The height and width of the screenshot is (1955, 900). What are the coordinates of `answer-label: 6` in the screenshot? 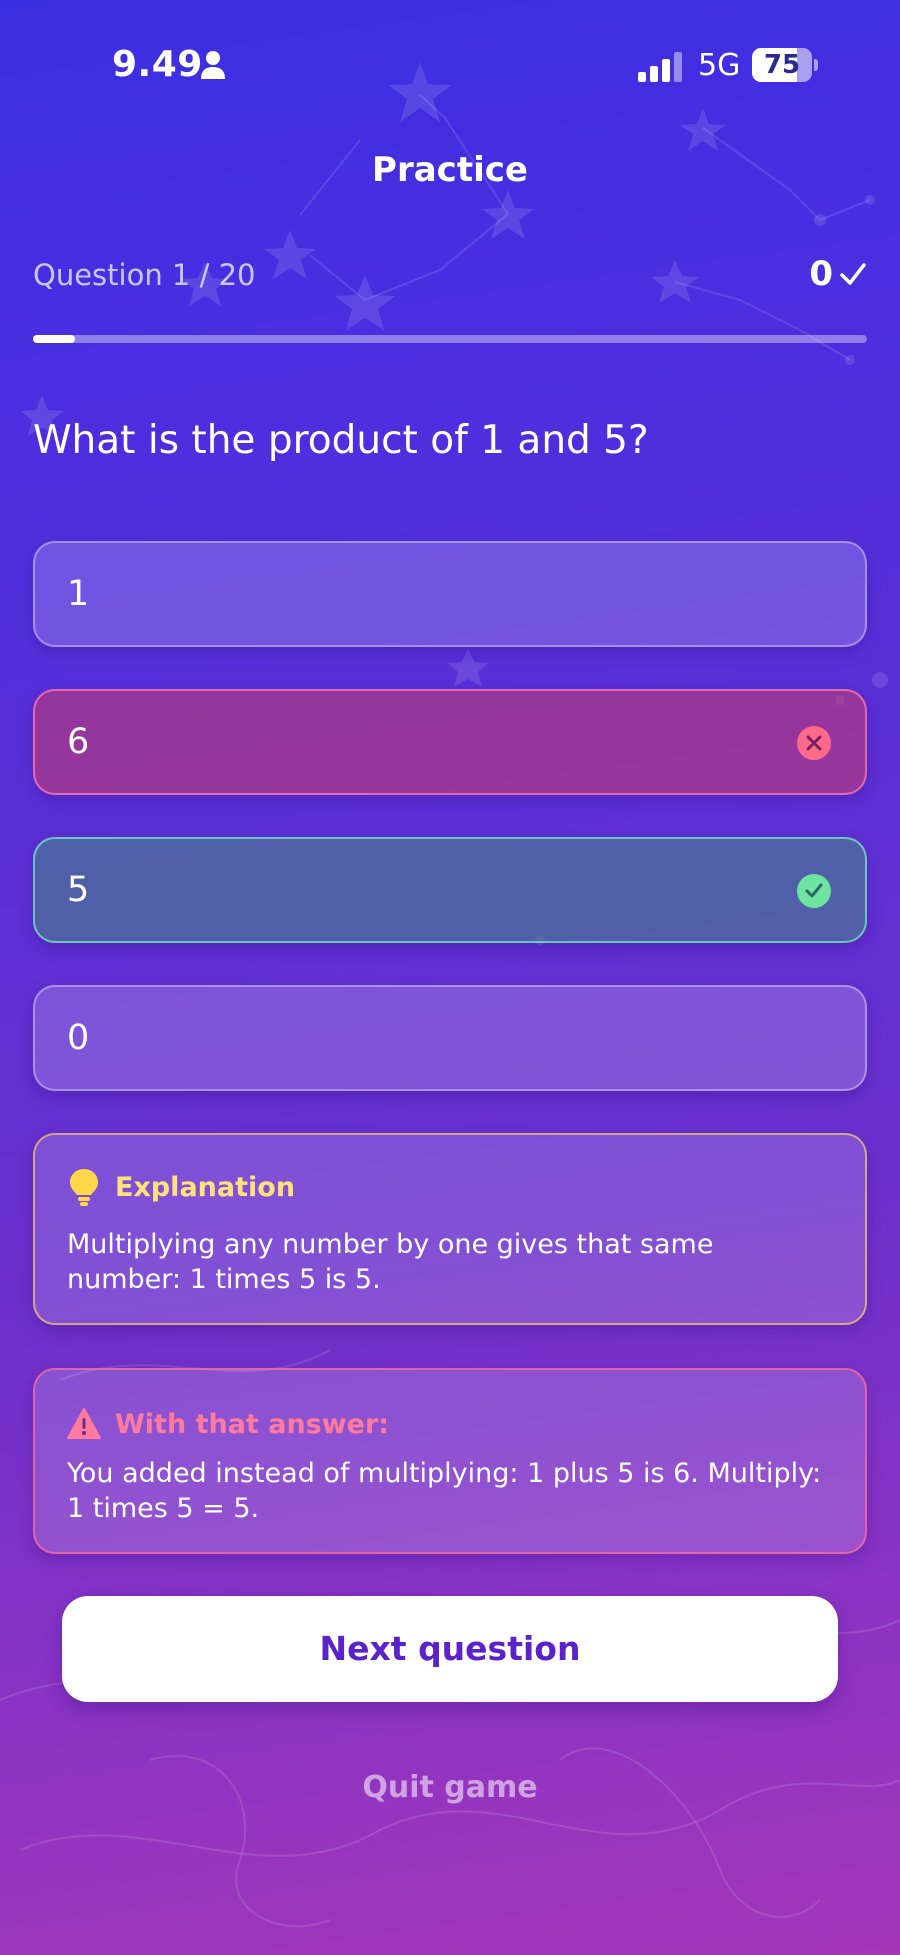 It's located at (78, 742).